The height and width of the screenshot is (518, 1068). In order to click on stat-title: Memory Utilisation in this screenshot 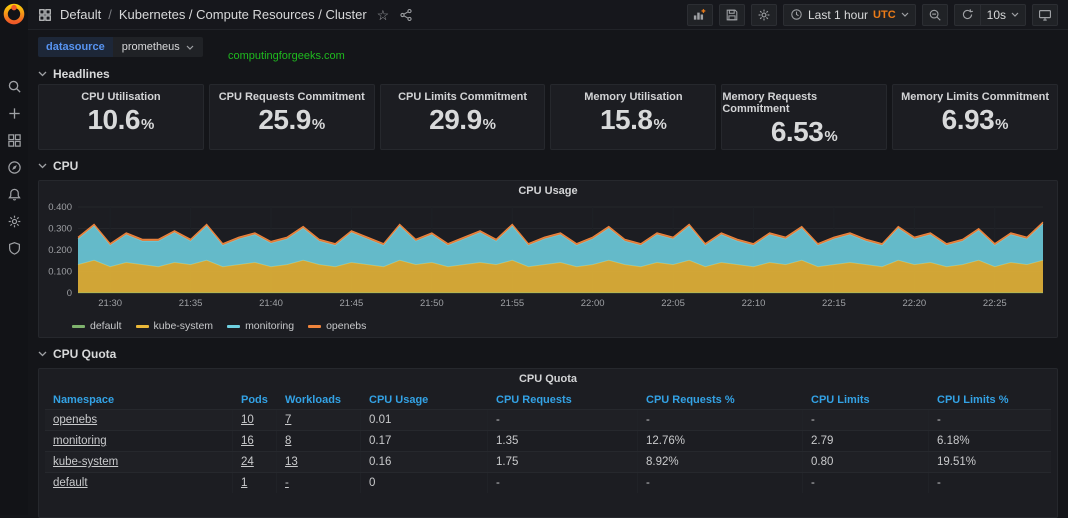, I will do `click(633, 97)`.